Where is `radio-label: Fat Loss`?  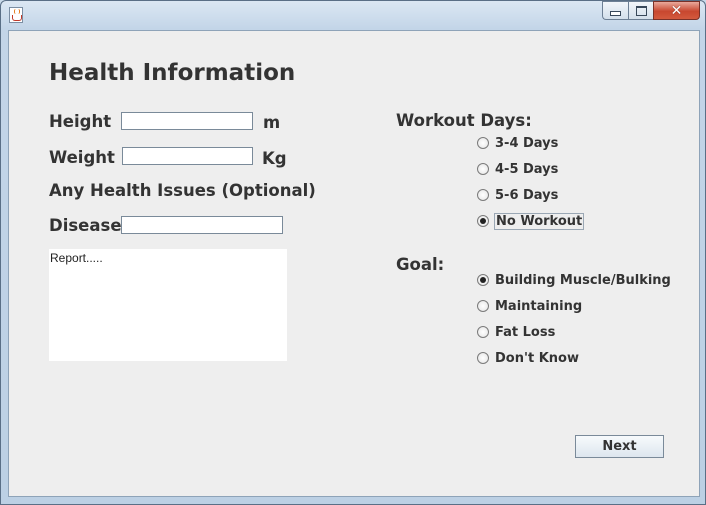
radio-label: Fat Loss is located at coordinates (525, 332).